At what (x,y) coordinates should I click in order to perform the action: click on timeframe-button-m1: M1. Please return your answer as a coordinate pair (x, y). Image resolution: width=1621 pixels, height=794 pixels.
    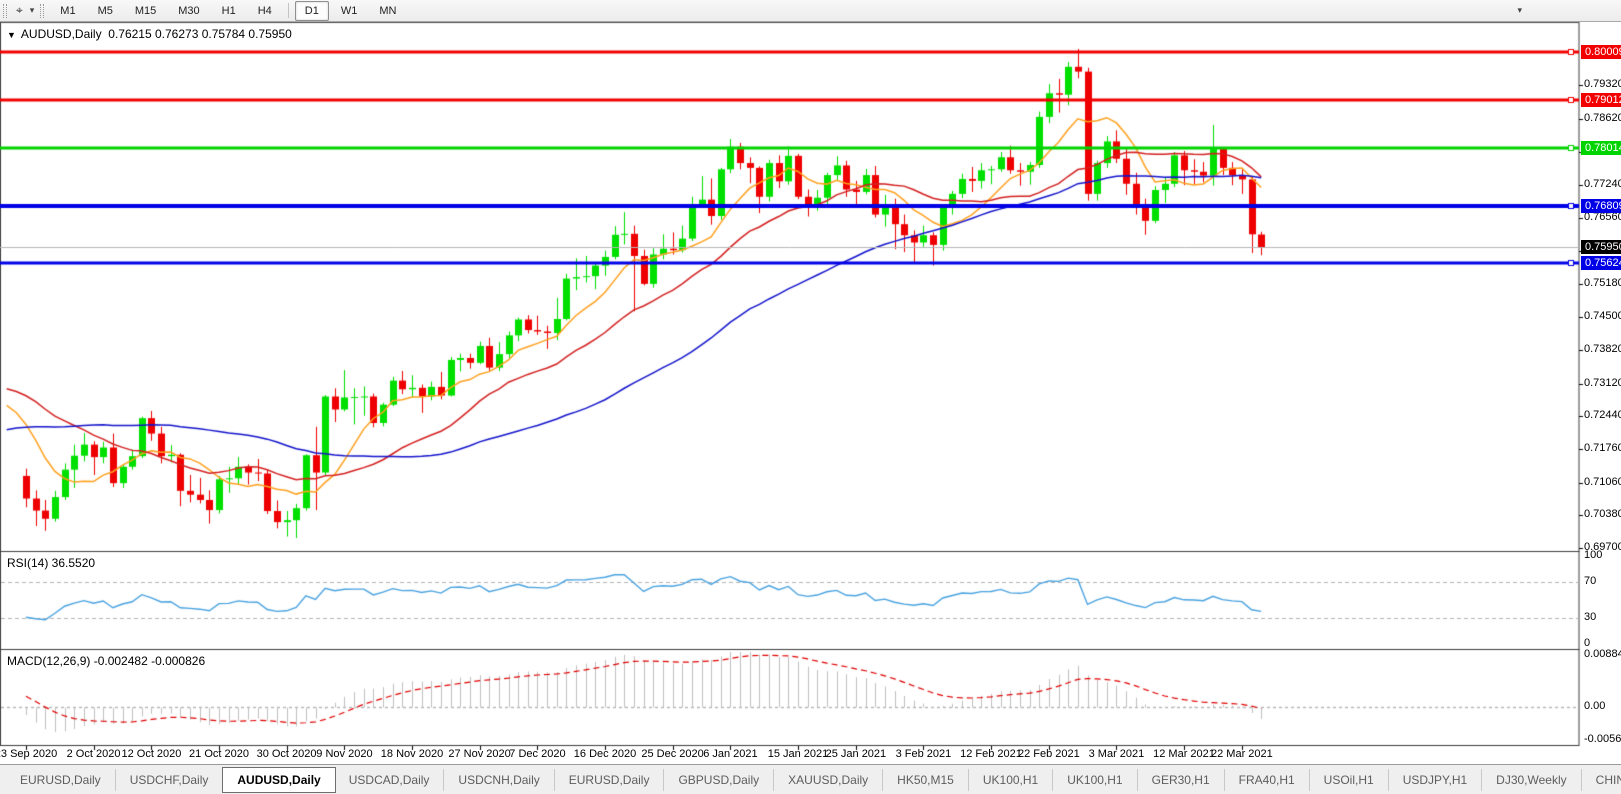
    Looking at the image, I should click on (67, 11).